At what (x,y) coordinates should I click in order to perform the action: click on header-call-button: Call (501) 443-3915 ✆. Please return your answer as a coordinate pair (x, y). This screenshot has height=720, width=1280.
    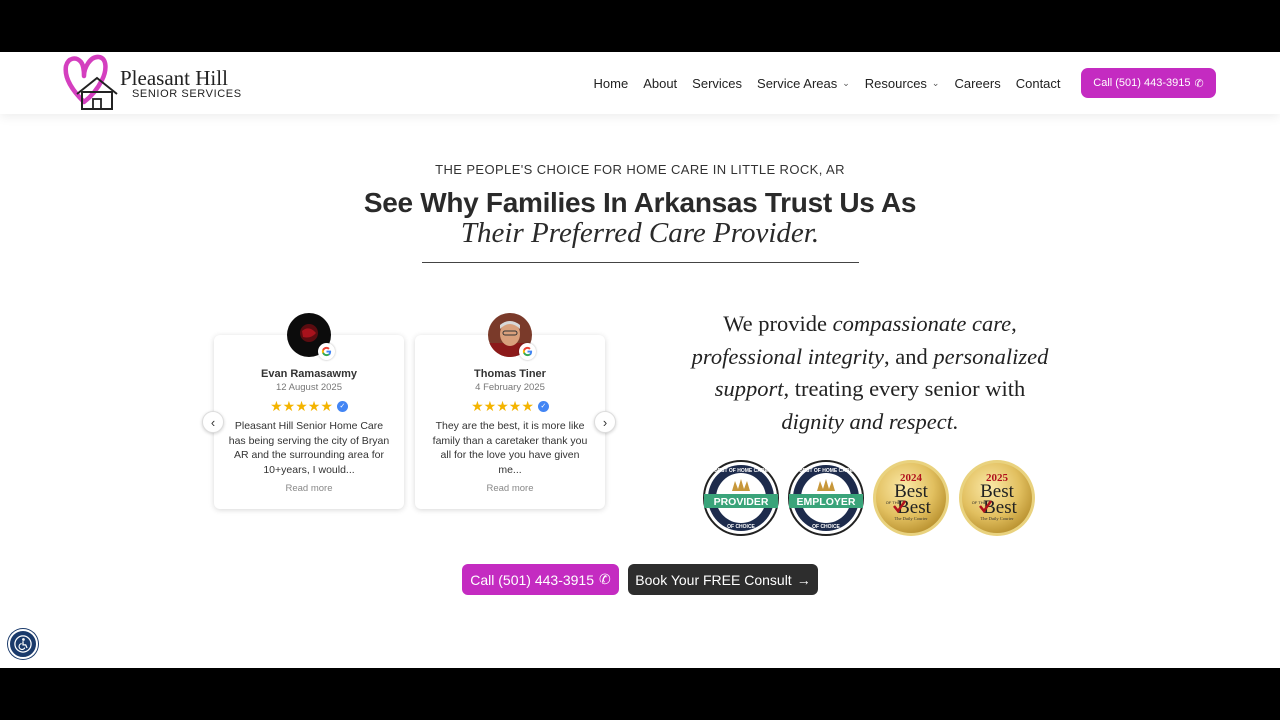
    Looking at the image, I should click on (1148, 83).